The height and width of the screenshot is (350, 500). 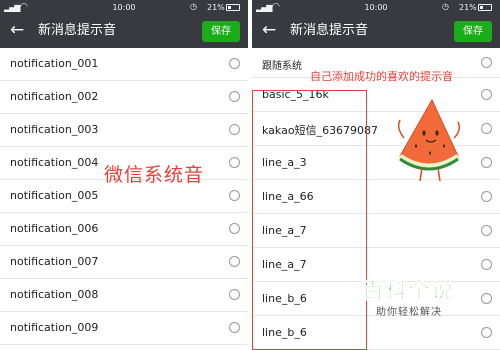 What do you see at coordinates (54, 261) in the screenshot?
I see `list-item-label: notification_007` at bounding box center [54, 261].